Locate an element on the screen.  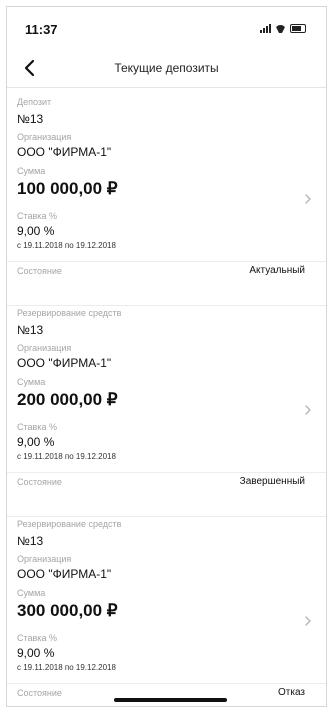
wifi-icon is located at coordinates (280, 29).